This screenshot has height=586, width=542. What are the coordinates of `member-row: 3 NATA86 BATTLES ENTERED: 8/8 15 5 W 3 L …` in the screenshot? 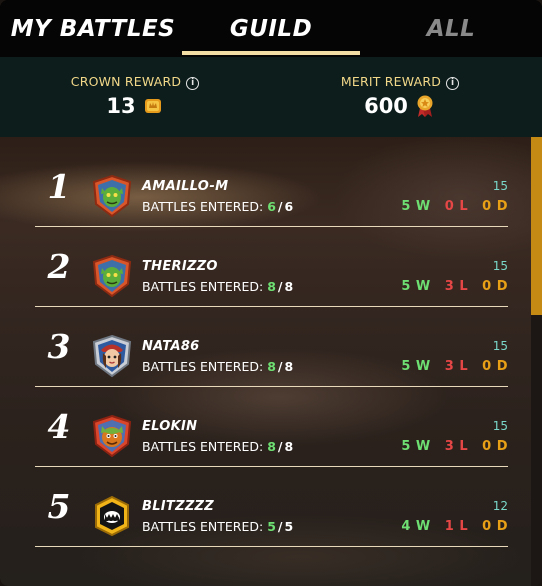 It's located at (265, 346).